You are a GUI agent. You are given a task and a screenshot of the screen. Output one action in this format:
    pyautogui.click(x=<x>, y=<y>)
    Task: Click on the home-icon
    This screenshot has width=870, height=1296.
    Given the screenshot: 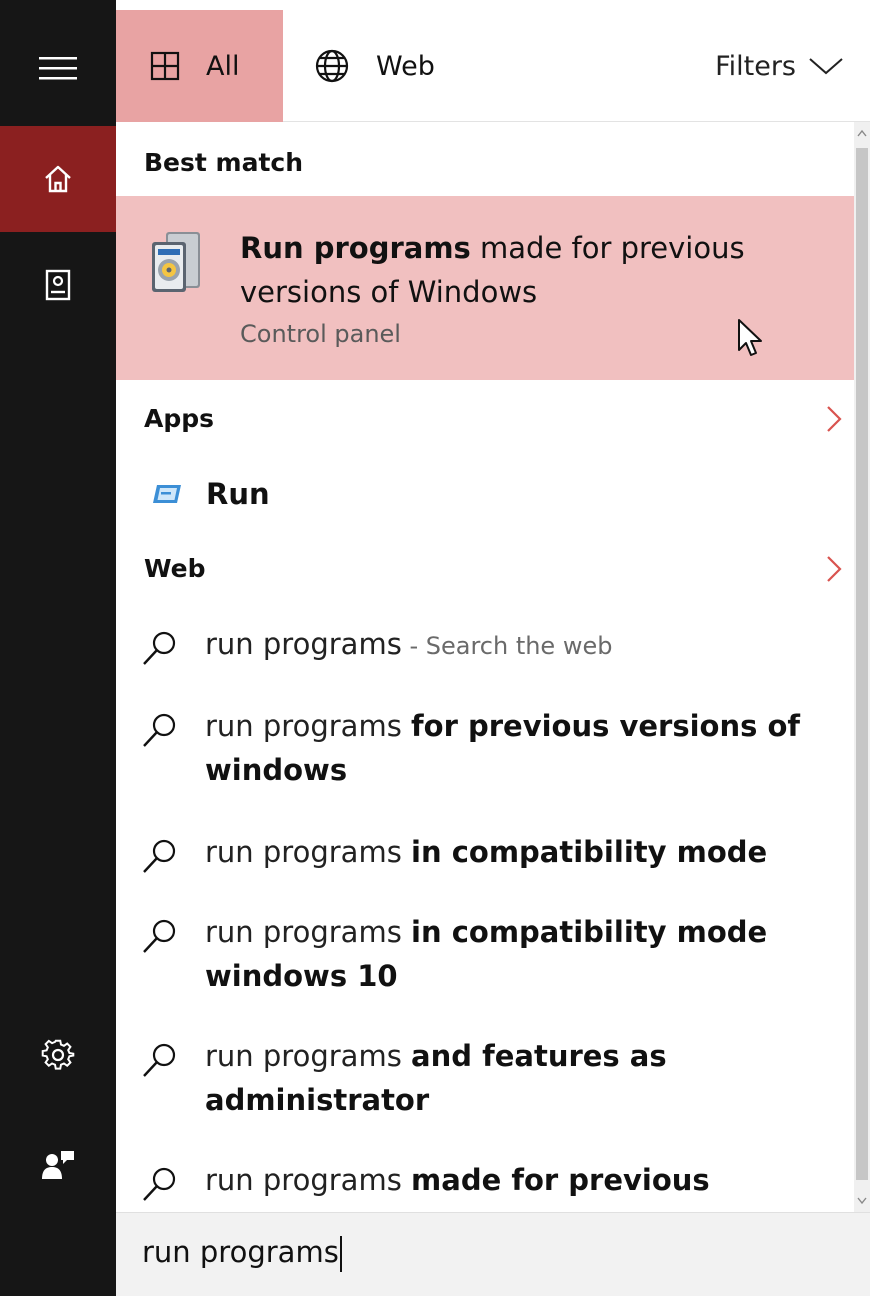 What is the action you would take?
    pyautogui.click(x=58, y=179)
    